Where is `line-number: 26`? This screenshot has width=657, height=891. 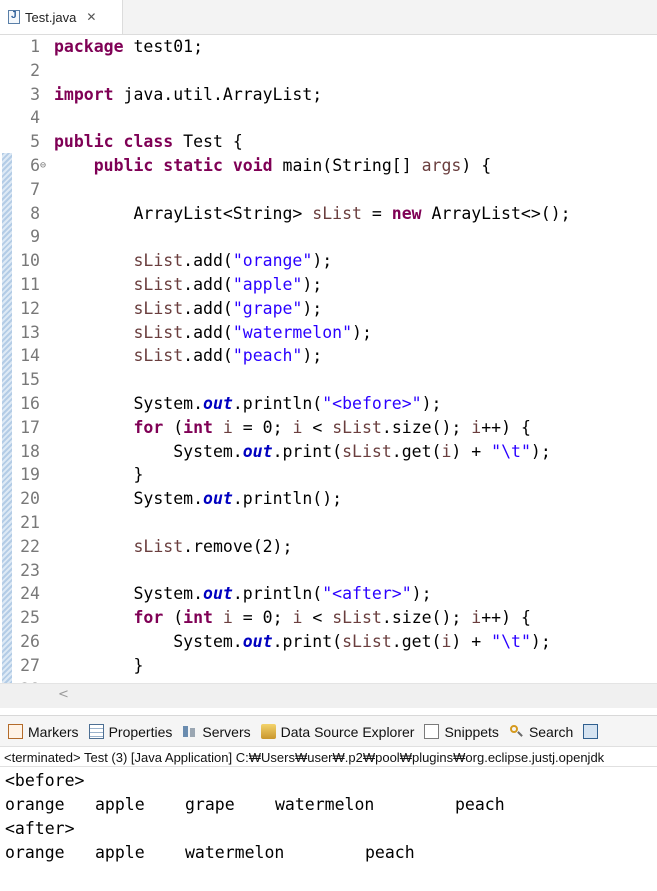
line-number: 26 is located at coordinates (30, 641).